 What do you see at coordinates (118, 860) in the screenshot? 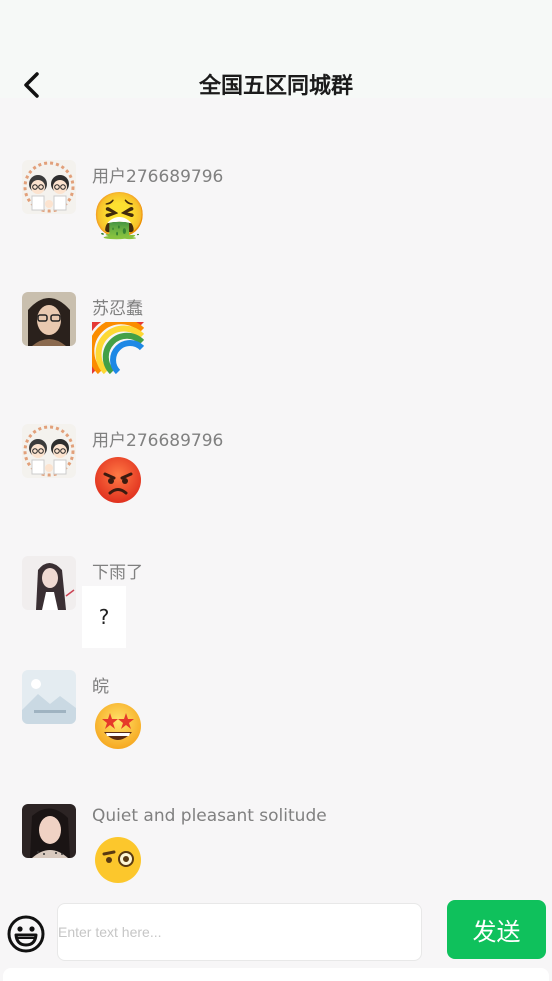
I see `monocle-face-icon` at bounding box center [118, 860].